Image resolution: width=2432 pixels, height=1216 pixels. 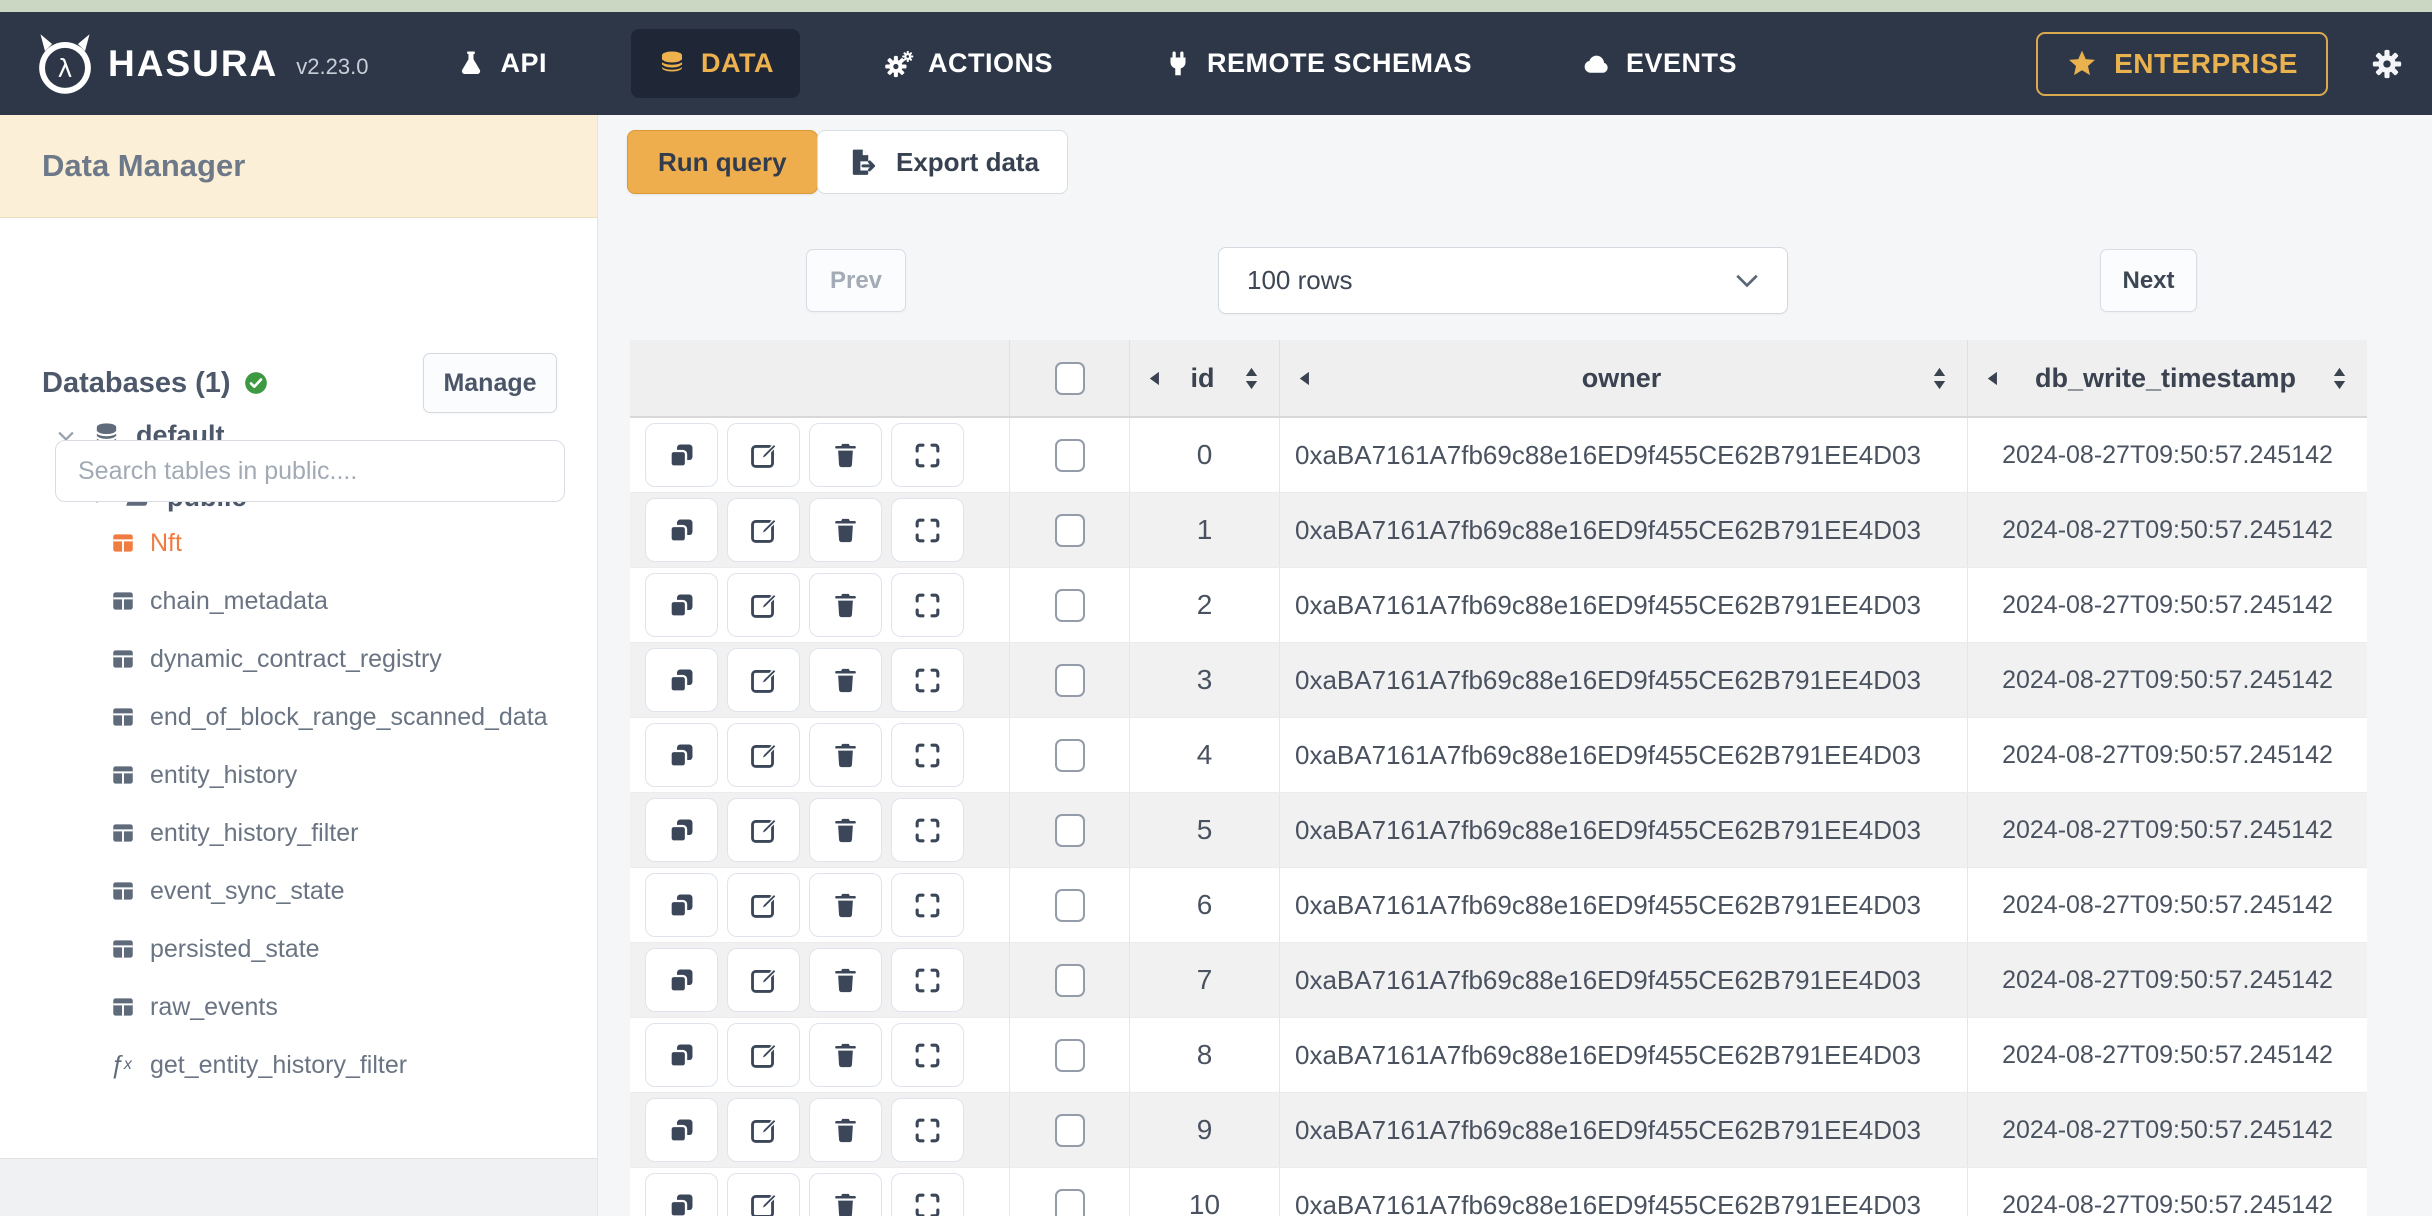 I want to click on nav-item-remote-schemas: REMOTE SCHEMAS, so click(x=1317, y=63).